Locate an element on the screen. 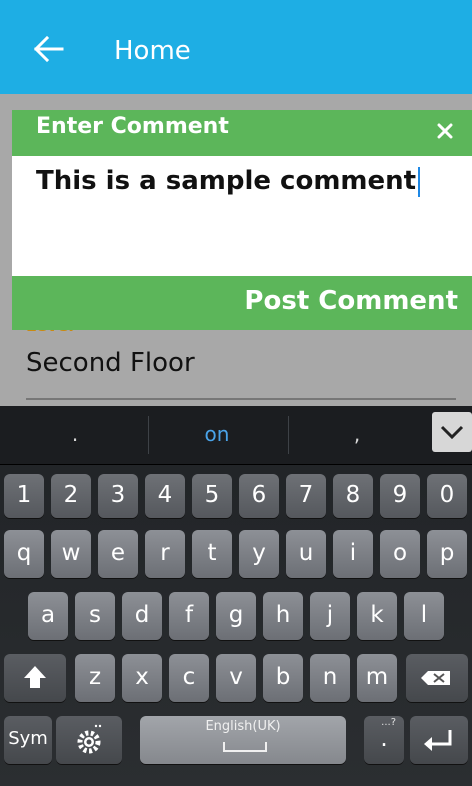  key-i: i is located at coordinates (353, 554).